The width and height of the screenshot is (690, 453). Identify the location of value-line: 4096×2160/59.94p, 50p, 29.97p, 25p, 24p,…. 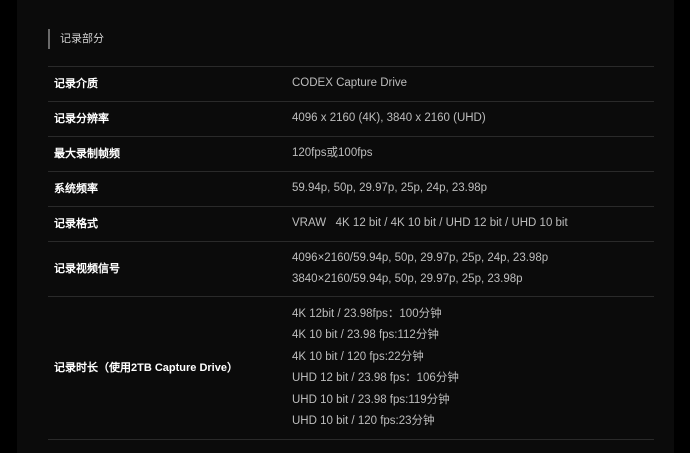
(420, 257).